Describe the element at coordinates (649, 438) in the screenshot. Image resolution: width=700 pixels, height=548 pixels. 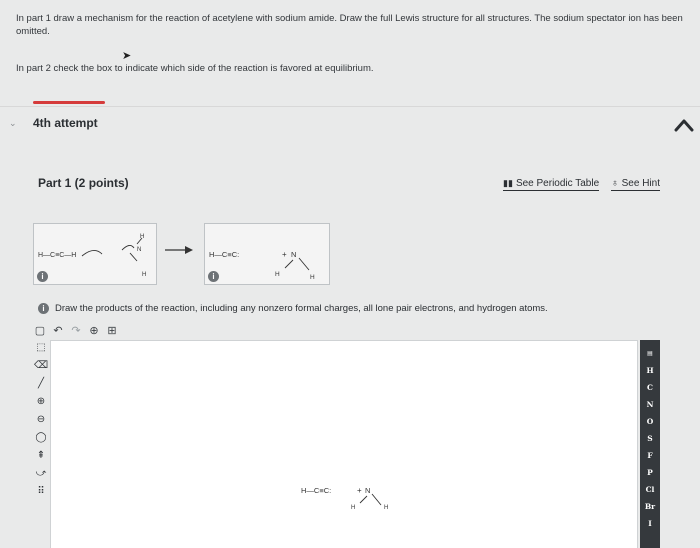
I see `element-S: S` at that location.